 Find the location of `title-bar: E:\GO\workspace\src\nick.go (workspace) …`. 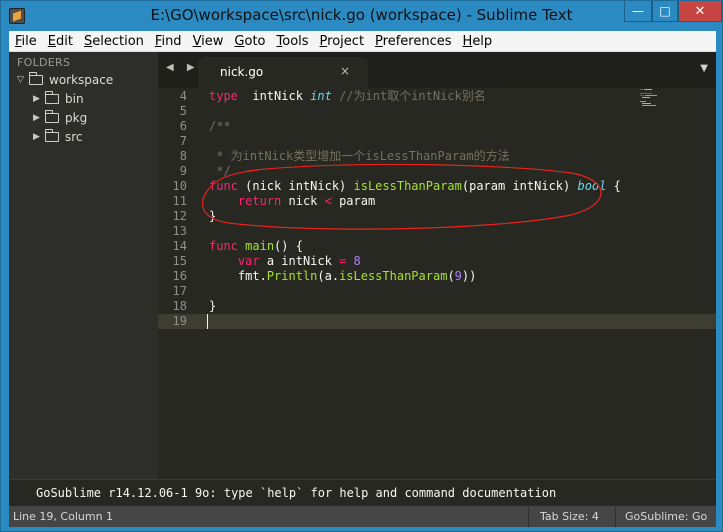

title-bar: E:\GO\workspace\src\nick.go (workspace) … is located at coordinates (361, 16).